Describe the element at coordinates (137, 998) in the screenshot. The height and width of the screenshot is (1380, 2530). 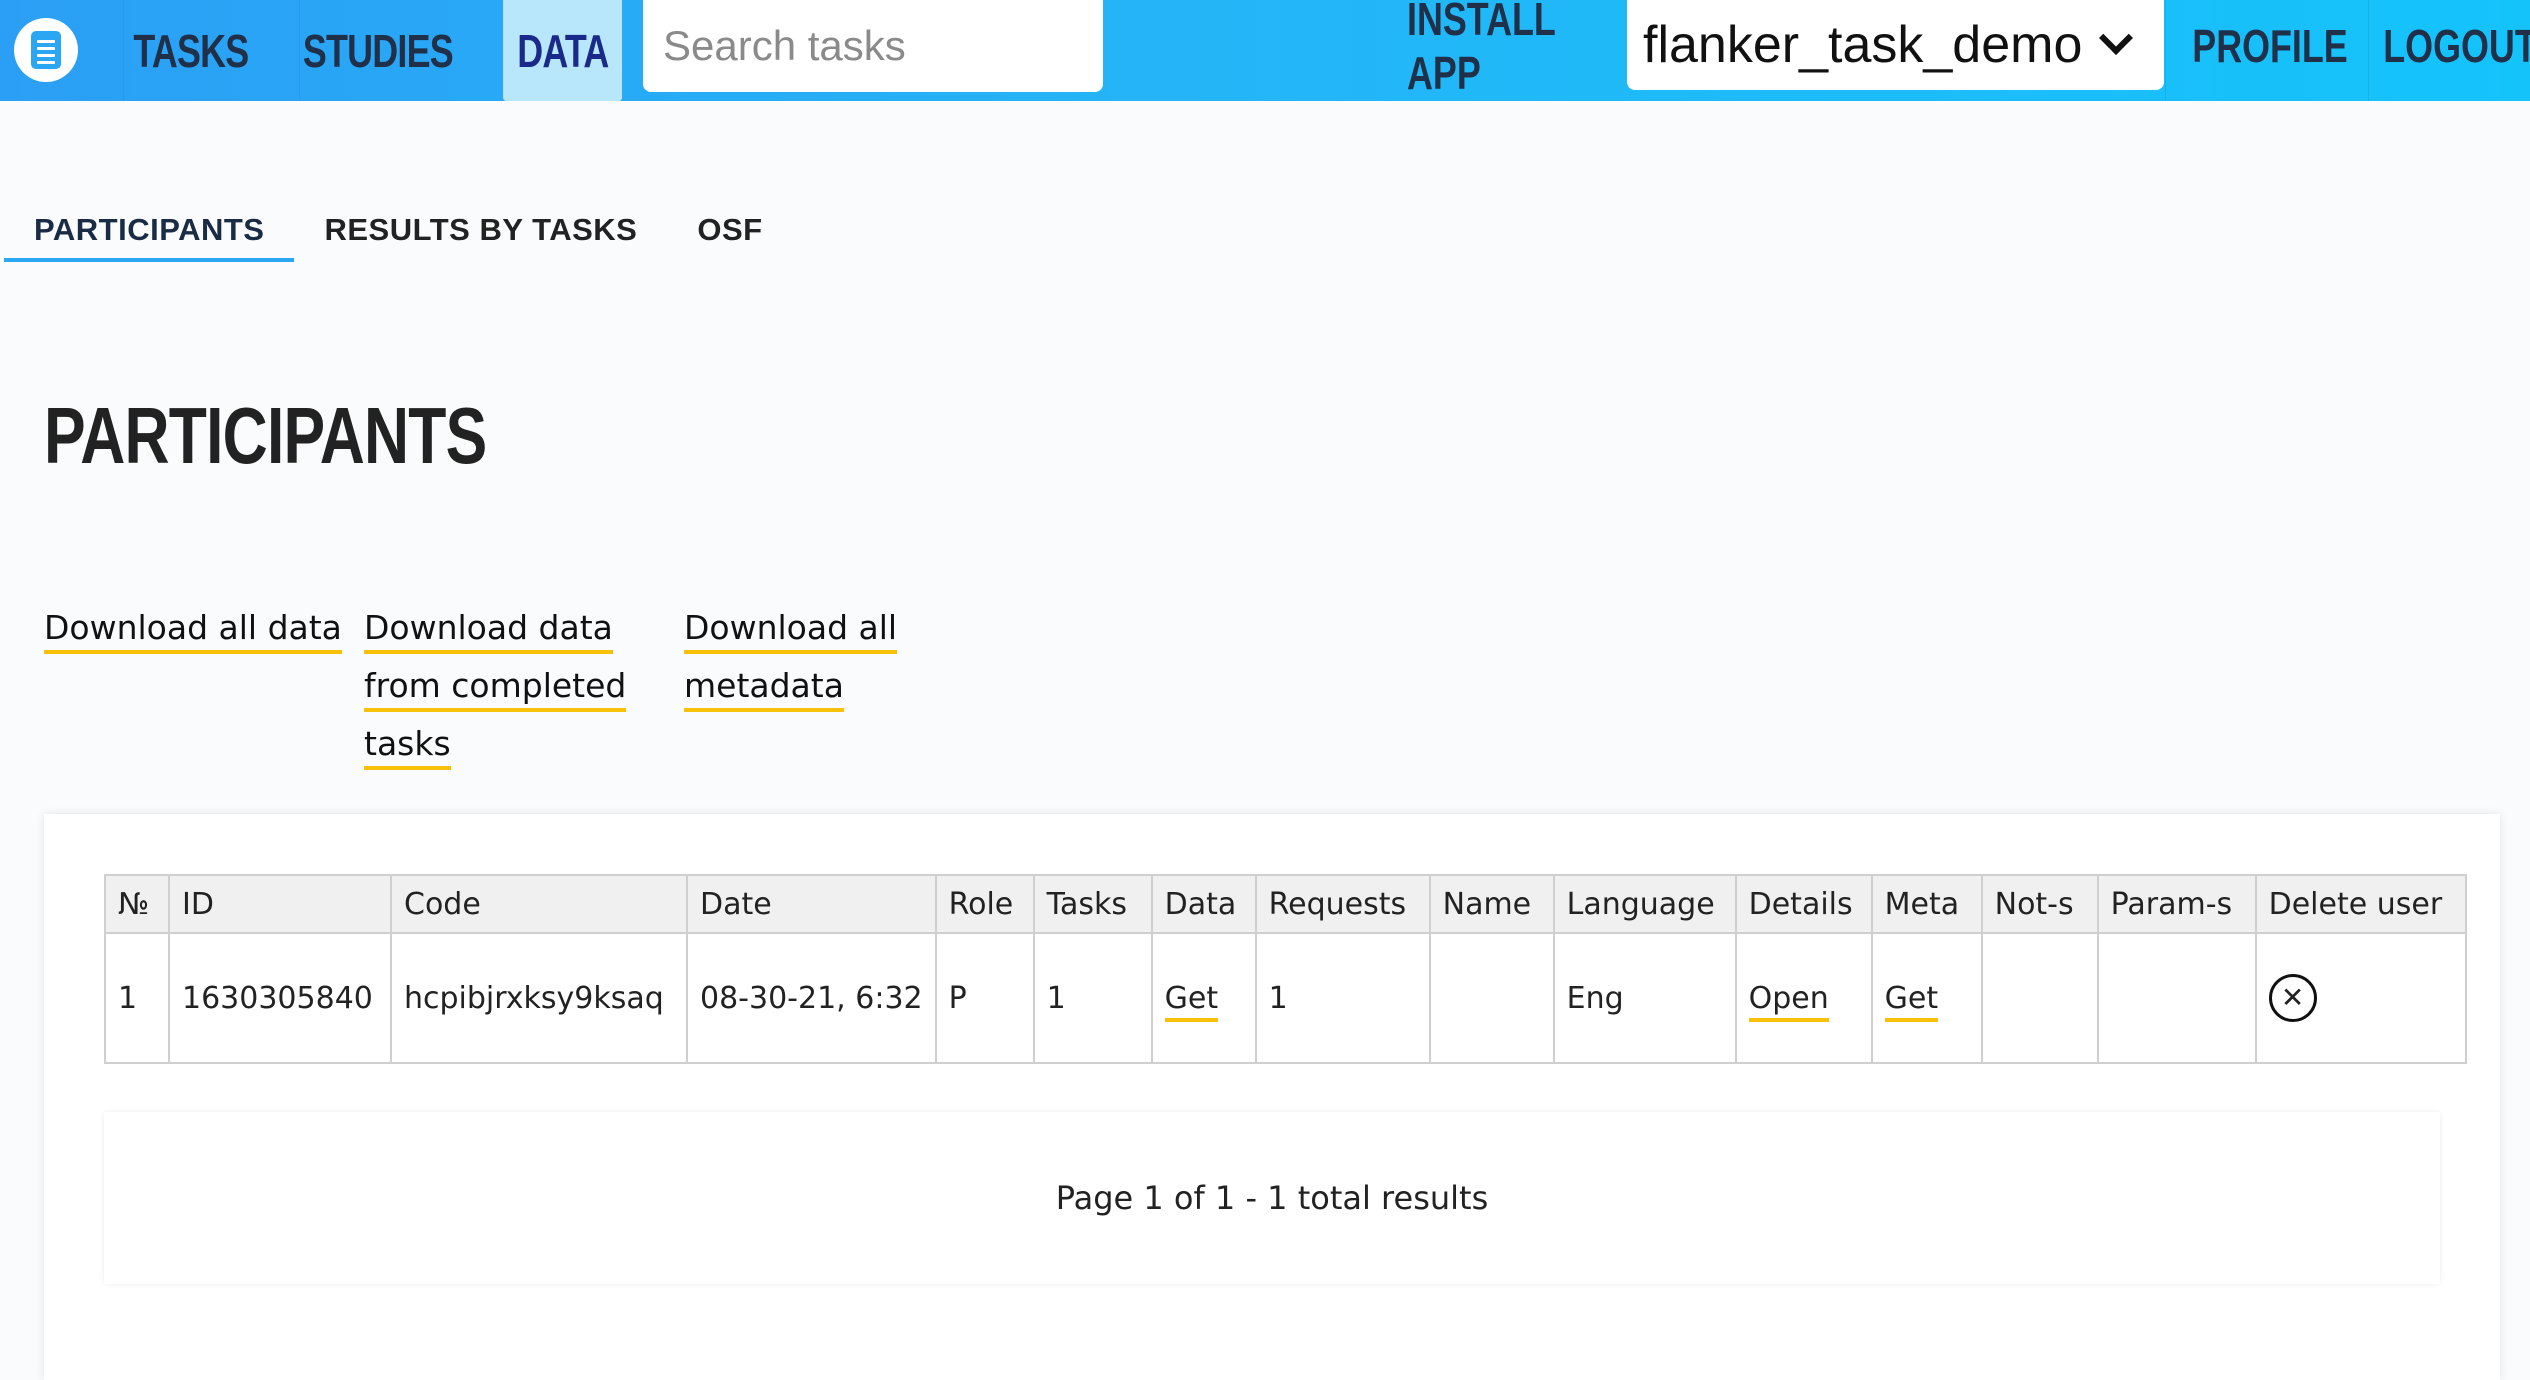
I see `cell-num: 1` at that location.